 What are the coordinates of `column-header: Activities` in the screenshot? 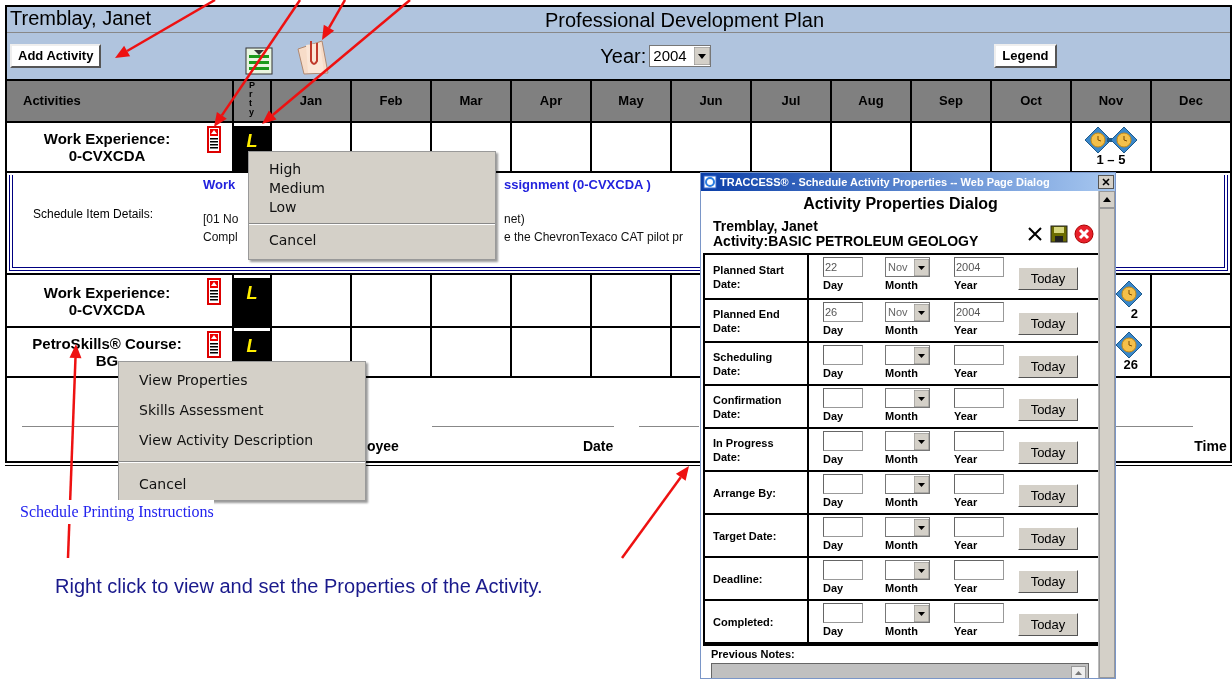 It's located at (119, 101).